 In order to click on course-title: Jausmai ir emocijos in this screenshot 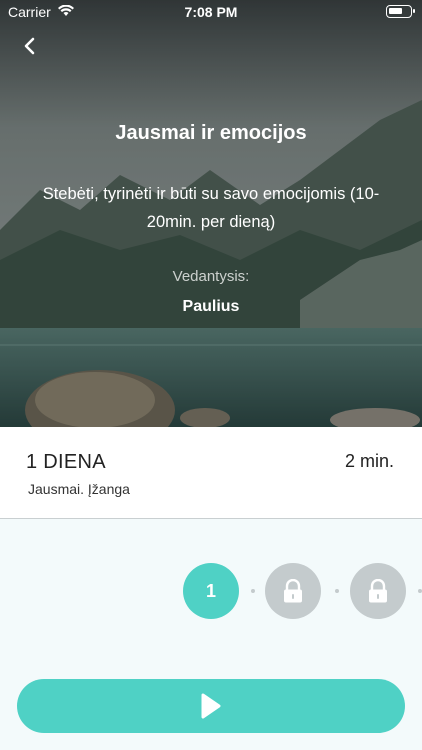, I will do `click(211, 133)`.